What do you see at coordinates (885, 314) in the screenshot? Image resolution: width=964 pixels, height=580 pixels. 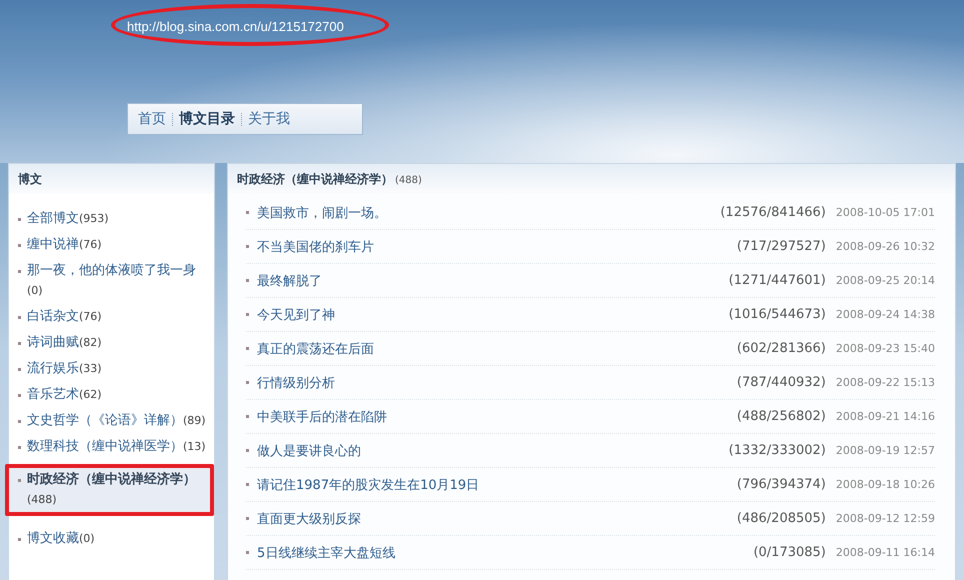 I see `article-date: 2008-09-24 14:38` at bounding box center [885, 314].